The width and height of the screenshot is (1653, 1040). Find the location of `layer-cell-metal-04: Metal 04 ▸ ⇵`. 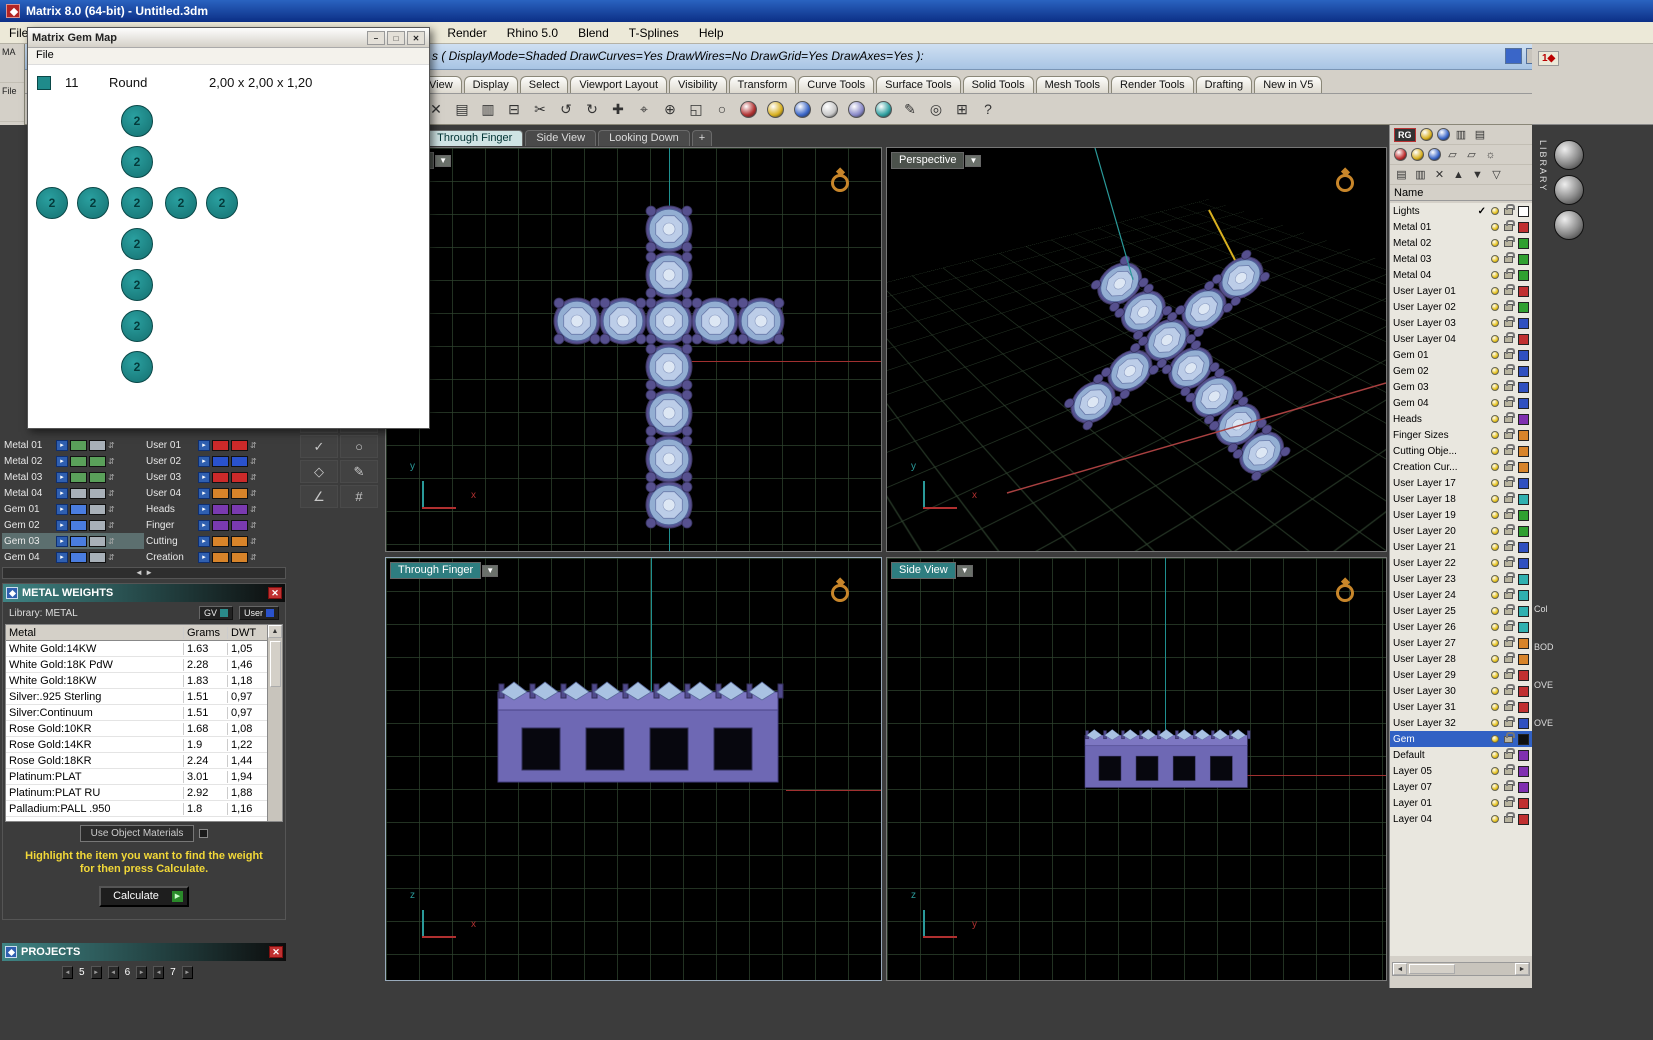

layer-cell-metal-04: Metal 04 ▸ ⇵ is located at coordinates (73, 493).